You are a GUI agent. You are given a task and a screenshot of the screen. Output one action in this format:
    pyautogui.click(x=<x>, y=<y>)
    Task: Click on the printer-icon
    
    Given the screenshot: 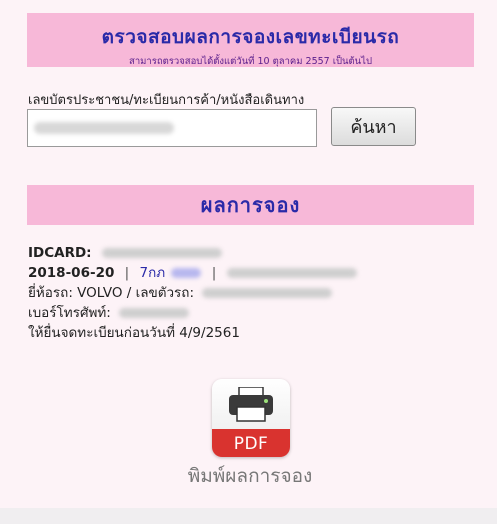 What is the action you would take?
    pyautogui.click(x=251, y=404)
    